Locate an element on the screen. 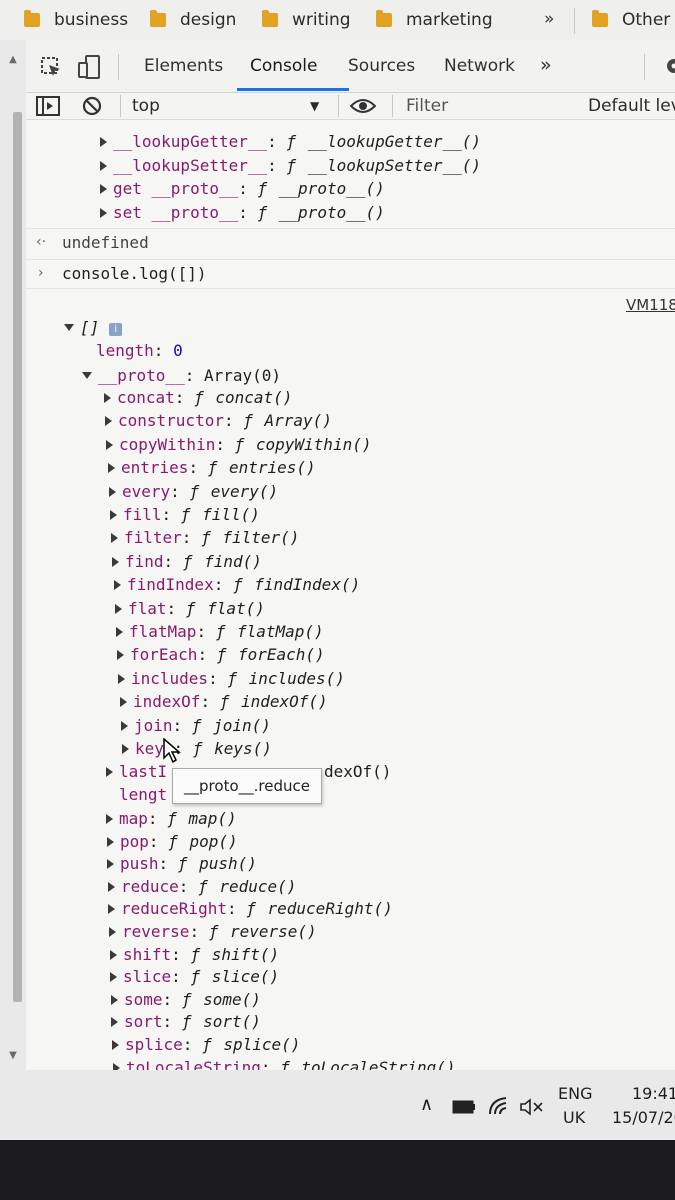 The height and width of the screenshot is (1200, 675). bookmark-business: business is located at coordinates (76, 20).